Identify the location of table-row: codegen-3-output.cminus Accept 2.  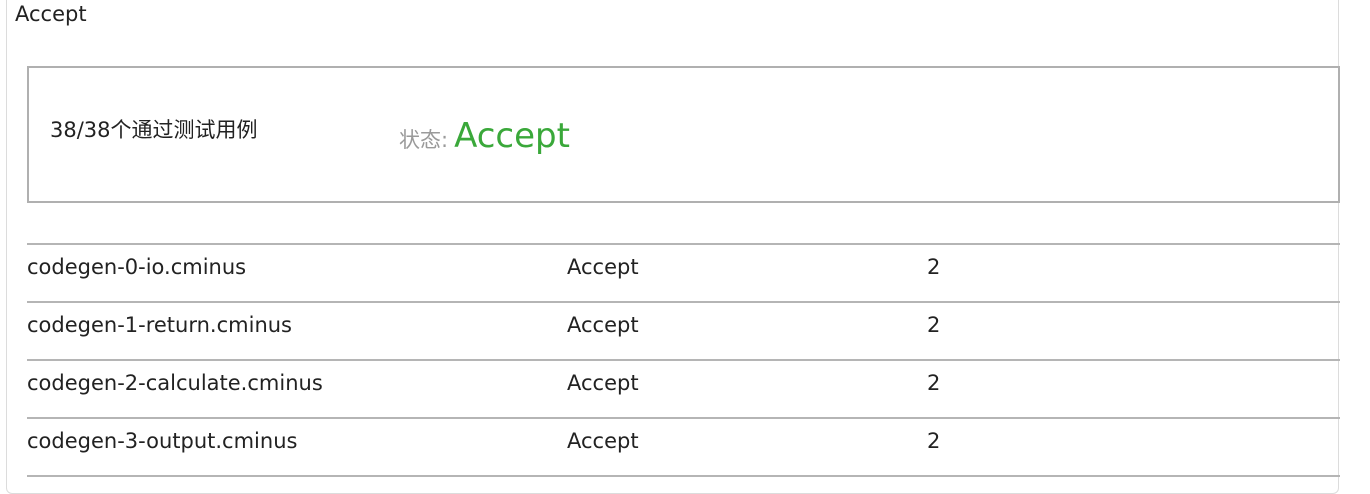
(683, 447).